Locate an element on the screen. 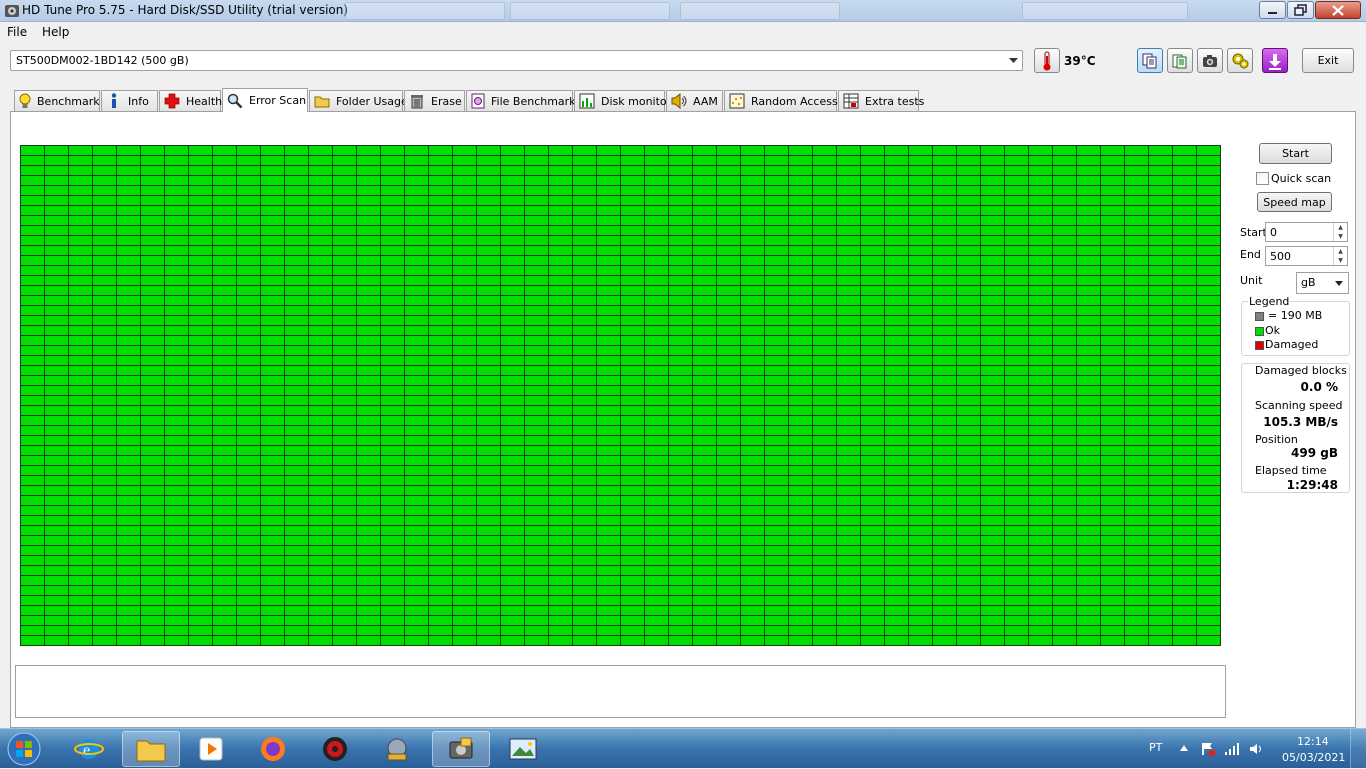 The width and height of the screenshot is (1366, 769). restore-icon is located at coordinates (1300, 10).